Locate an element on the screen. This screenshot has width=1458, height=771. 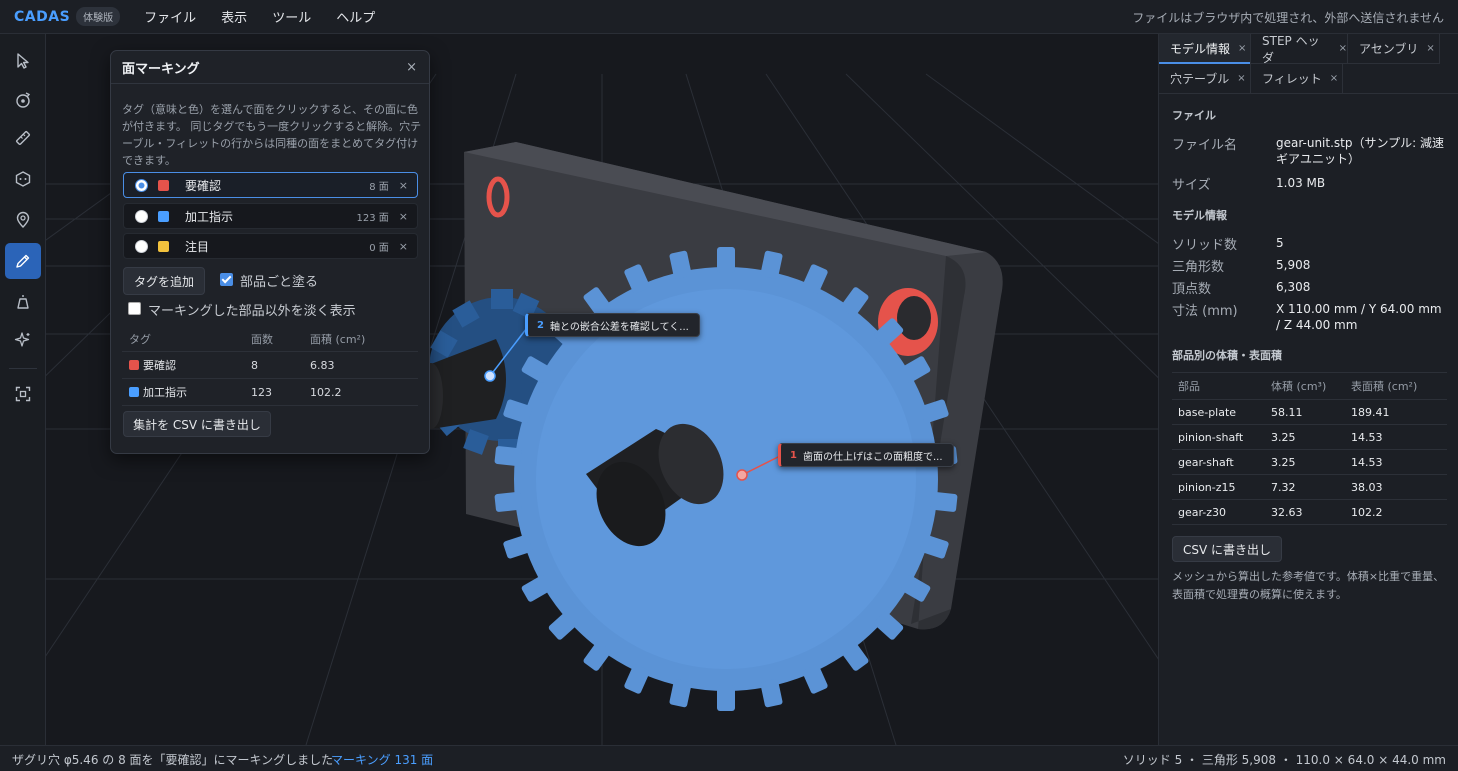
close-icon: × is located at coordinates (411, 67).